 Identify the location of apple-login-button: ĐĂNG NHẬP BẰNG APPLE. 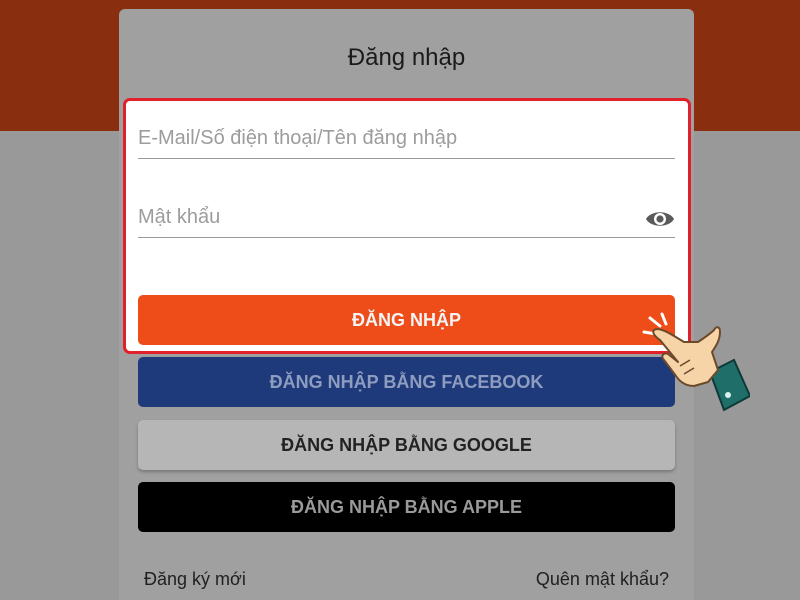
(406, 507).